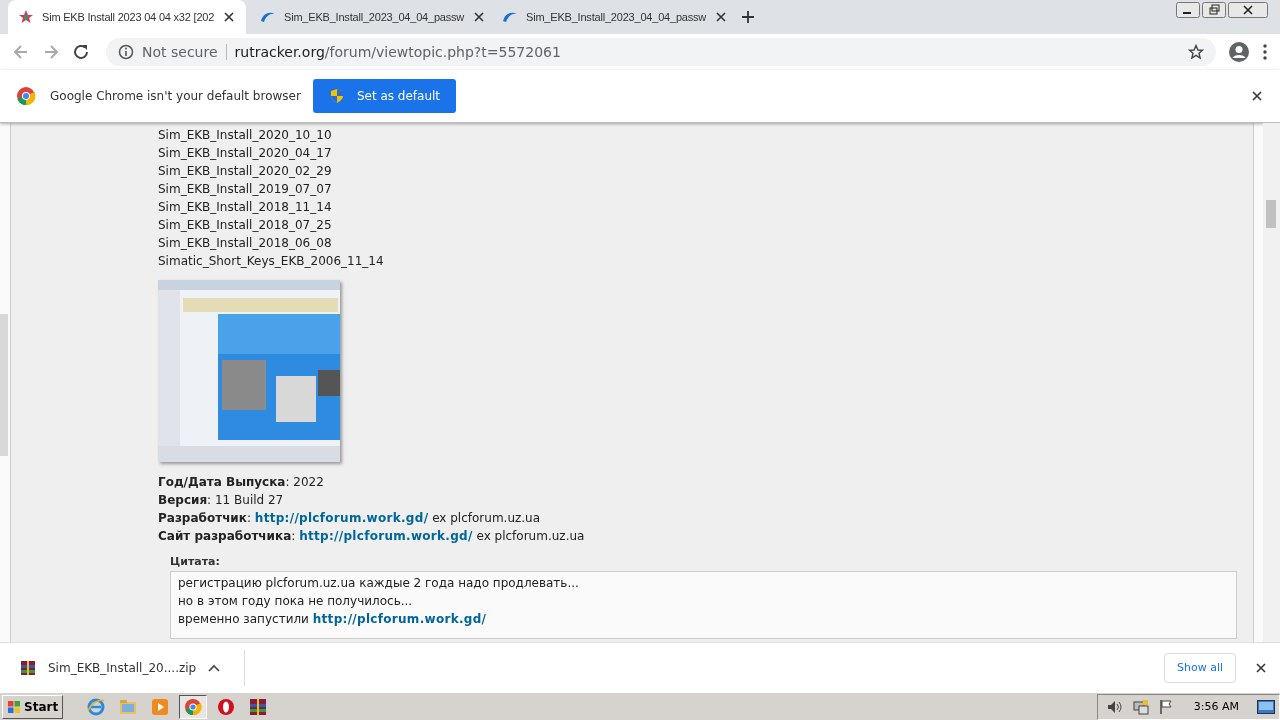 This screenshot has width=1280, height=720. I want to click on quote-line: временно запустили http://plcforum.work.gd/, so click(333, 619).